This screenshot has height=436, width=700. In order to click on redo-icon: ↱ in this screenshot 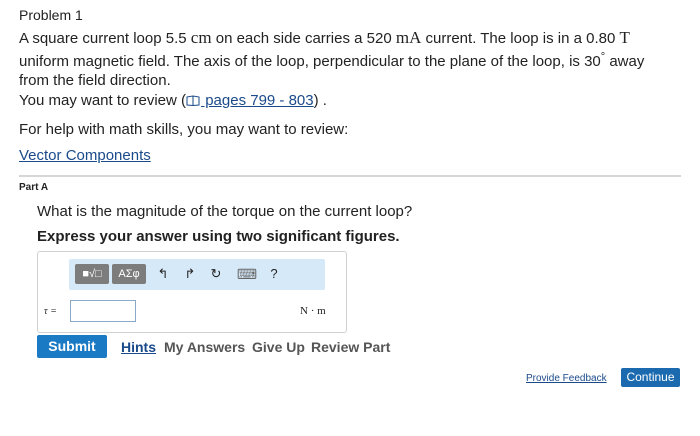, I will do `click(190, 274)`.